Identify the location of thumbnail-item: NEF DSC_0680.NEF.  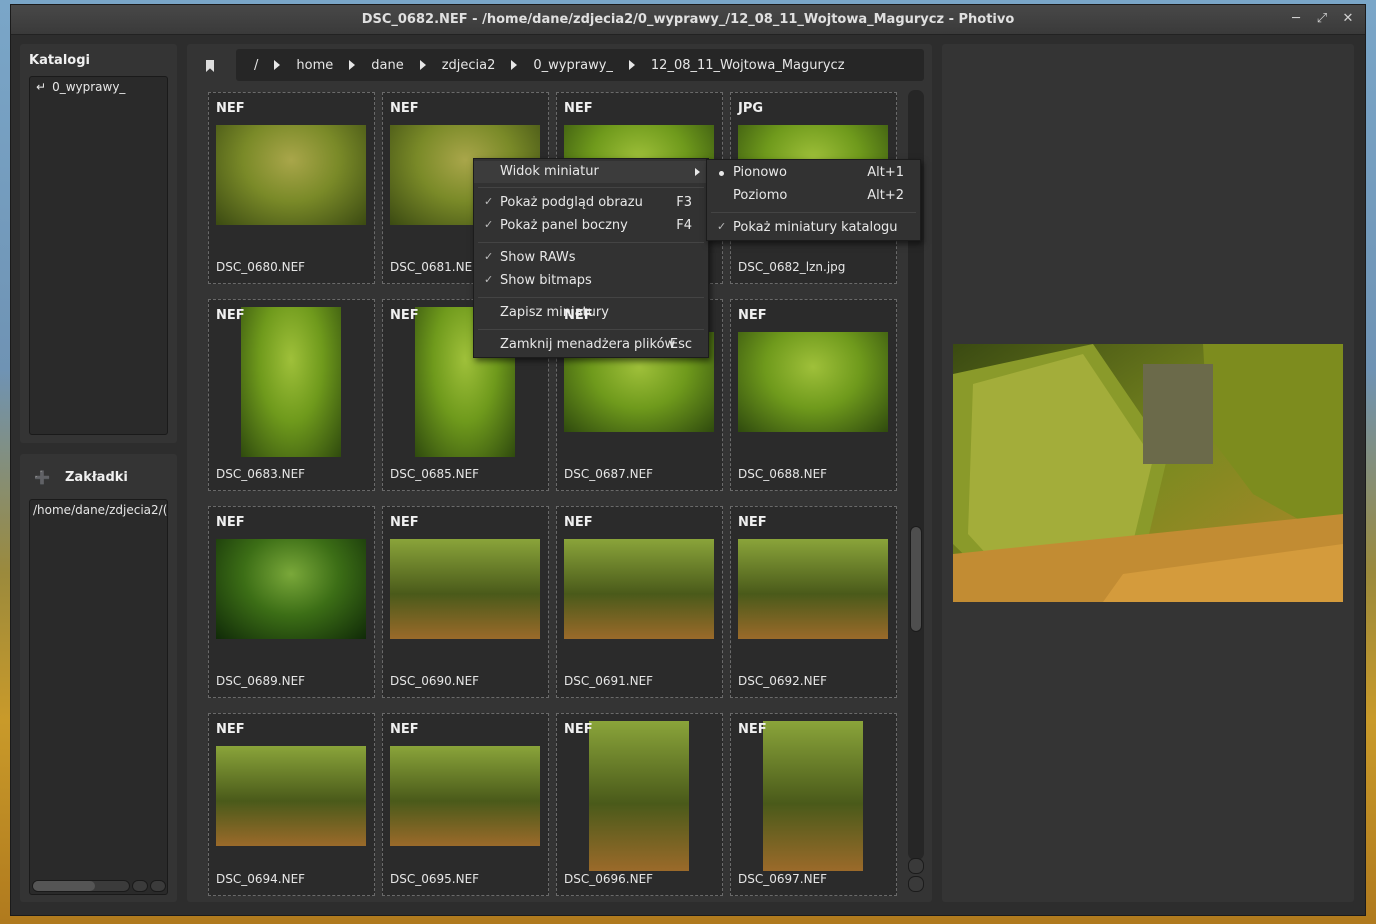
(291, 188).